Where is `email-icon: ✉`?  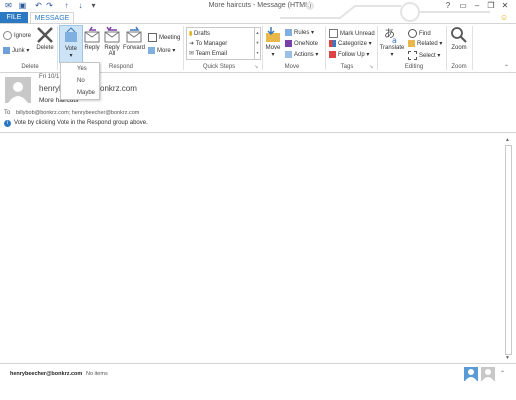 email-icon: ✉ is located at coordinates (192, 54).